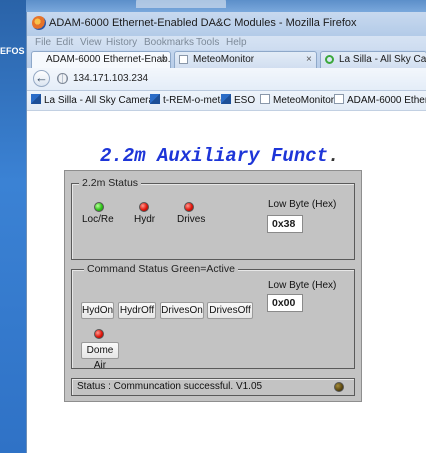  I want to click on tab-meteomonitor: MeteoMonitor ×, so click(245, 59).